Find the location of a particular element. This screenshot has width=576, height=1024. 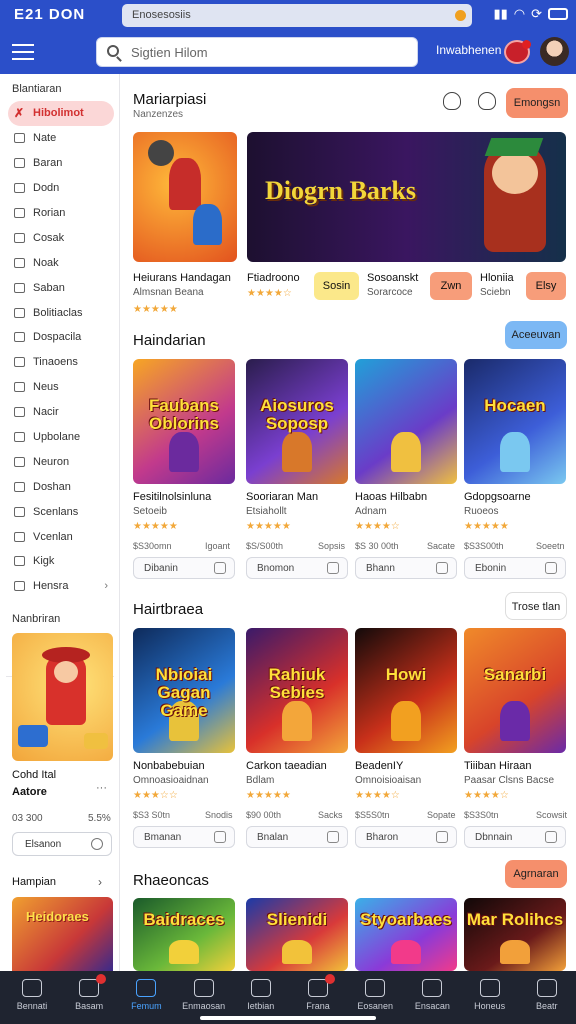

game-thumb: Howi is located at coordinates (406, 690).